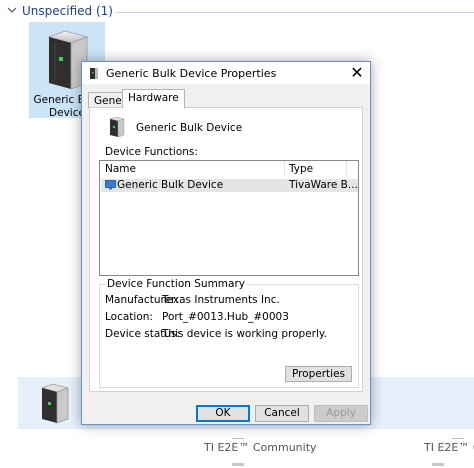  Describe the element at coordinates (318, 374) in the screenshot. I see `properties-button: Properties` at that location.